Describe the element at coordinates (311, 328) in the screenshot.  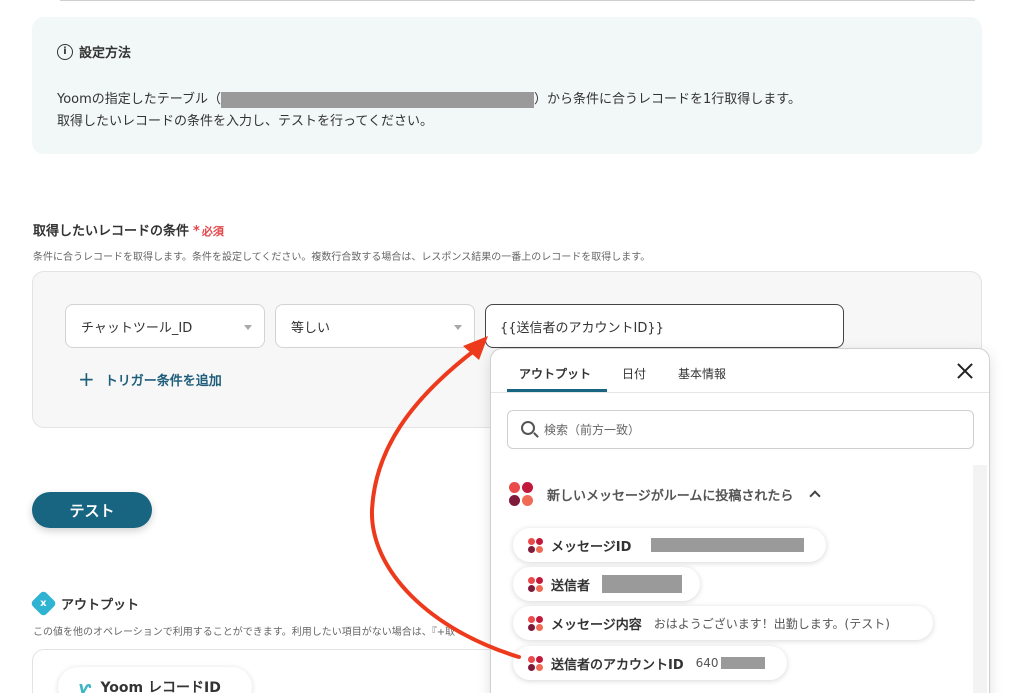
I see `operator-select-value: 等しい` at that location.